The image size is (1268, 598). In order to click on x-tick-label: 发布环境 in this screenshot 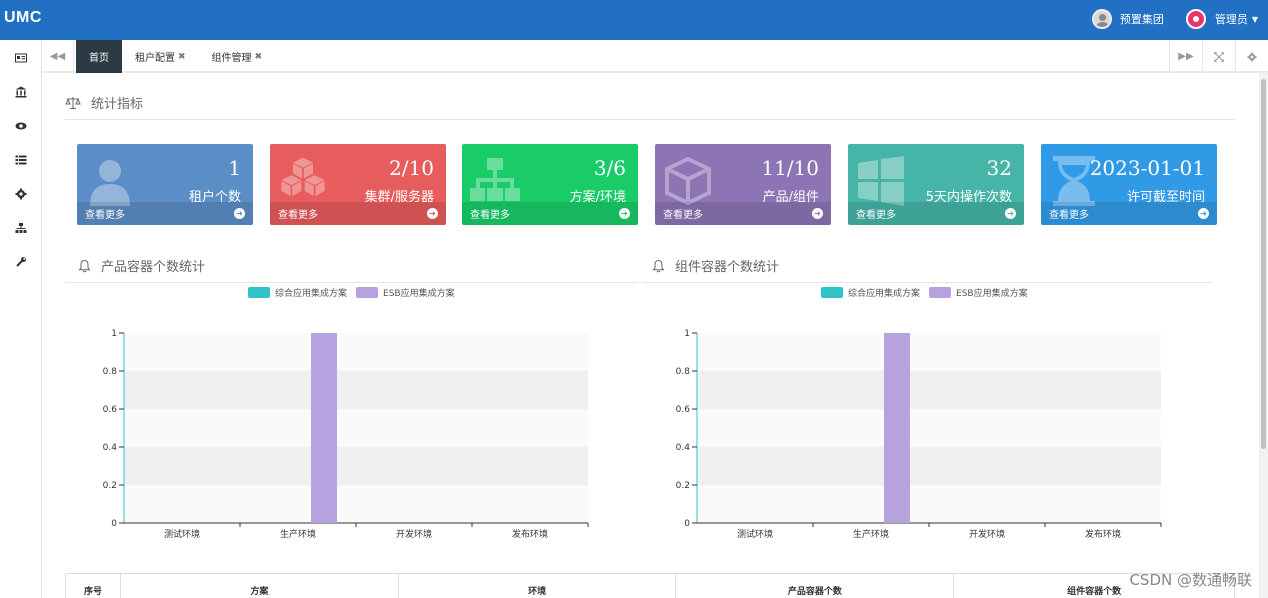, I will do `click(530, 534)`.